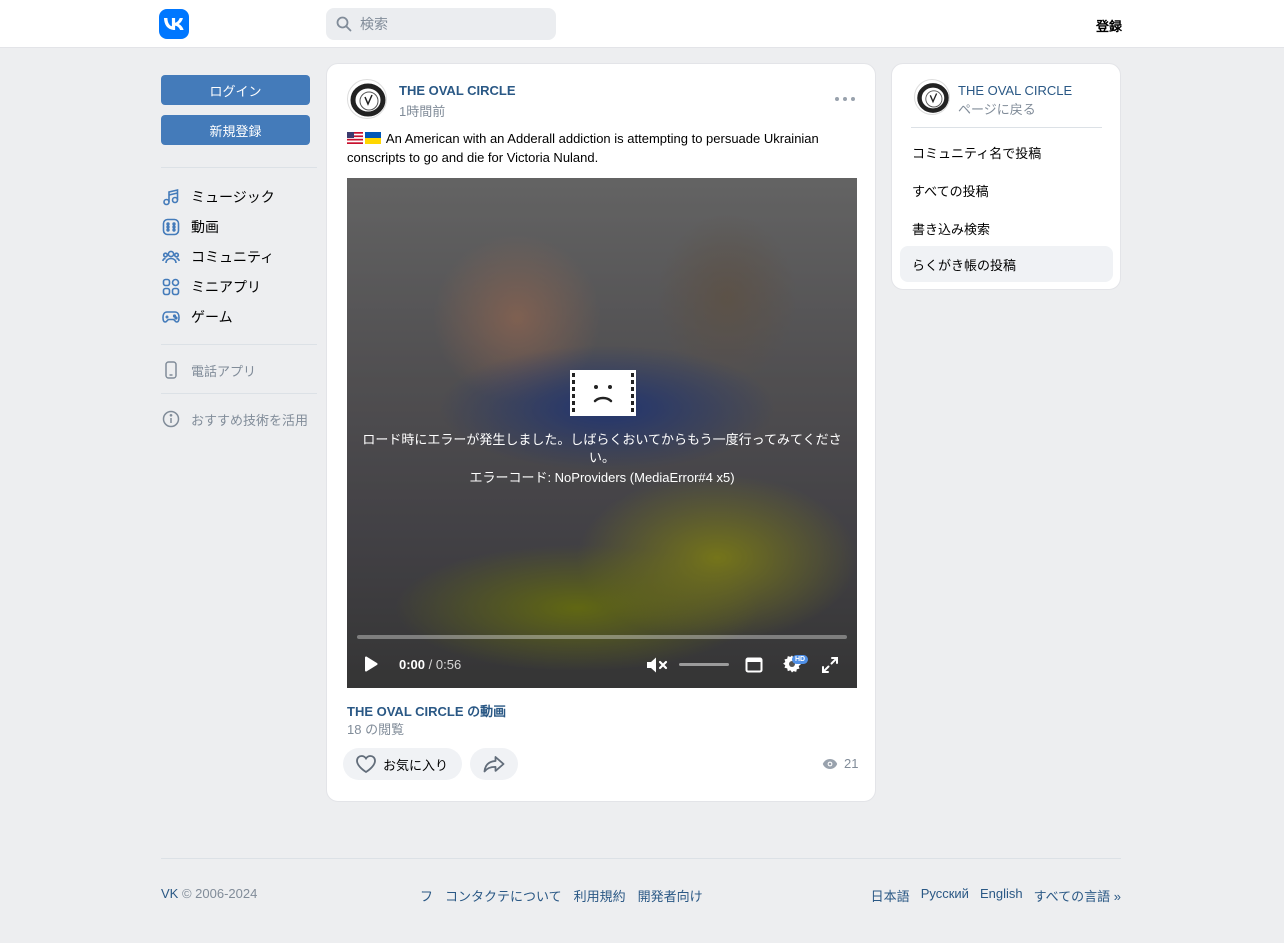 The width and height of the screenshot is (1284, 943). Describe the element at coordinates (226, 287) in the screenshot. I see `nav-item-label: ミニアプリ` at that location.